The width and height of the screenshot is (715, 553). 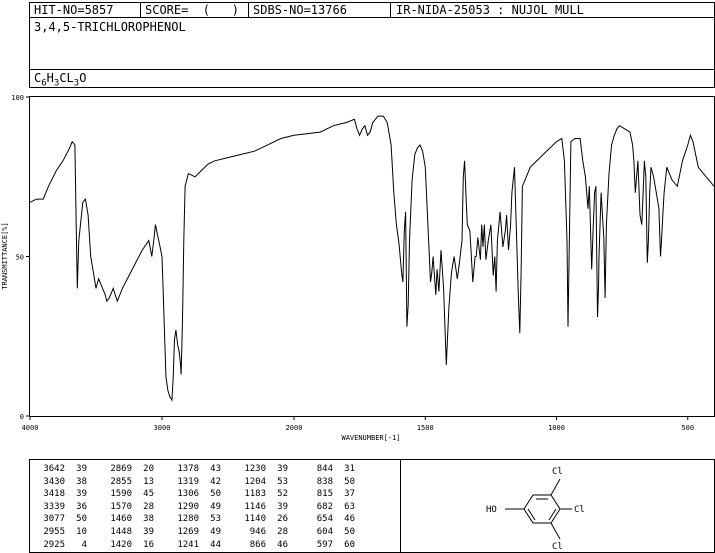 I want to click on peak-row: 866 46, so click(x=263, y=545).